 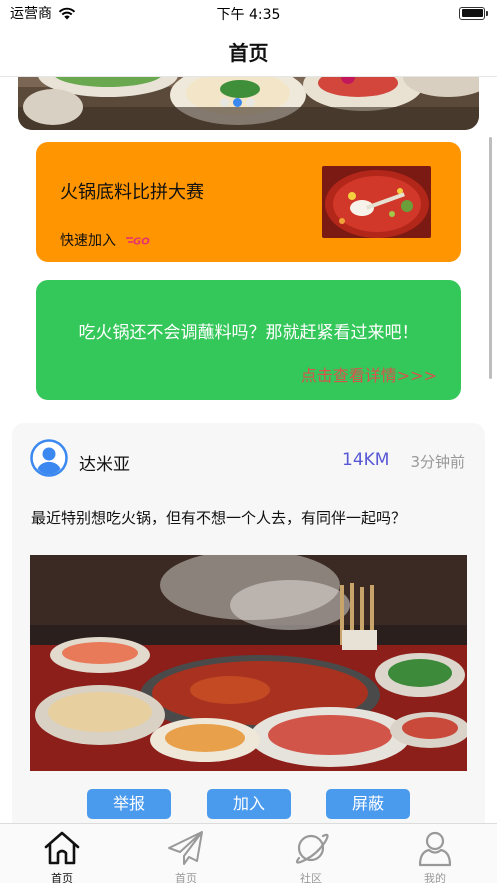 What do you see at coordinates (141, 242) in the screenshot?
I see `svg-text: GO` at bounding box center [141, 242].